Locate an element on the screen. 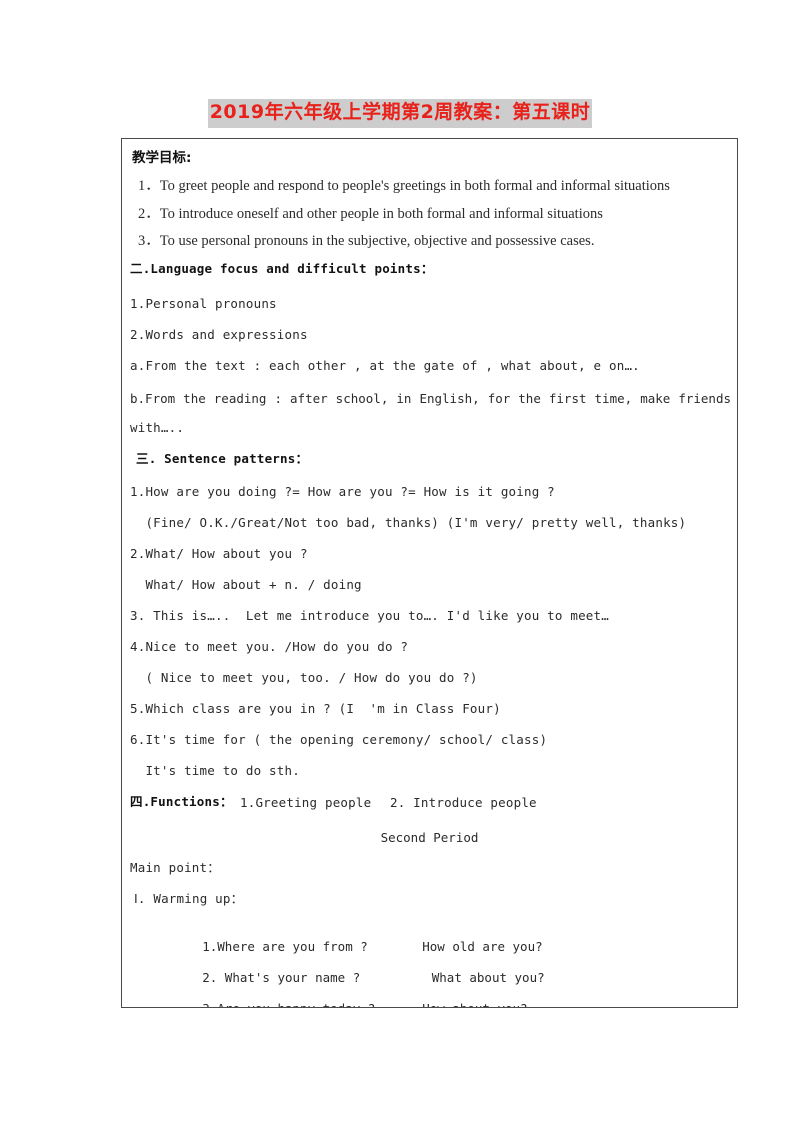  page-title: 2019年六年级上学期第2周教案：第五课时 is located at coordinates (400, 113).